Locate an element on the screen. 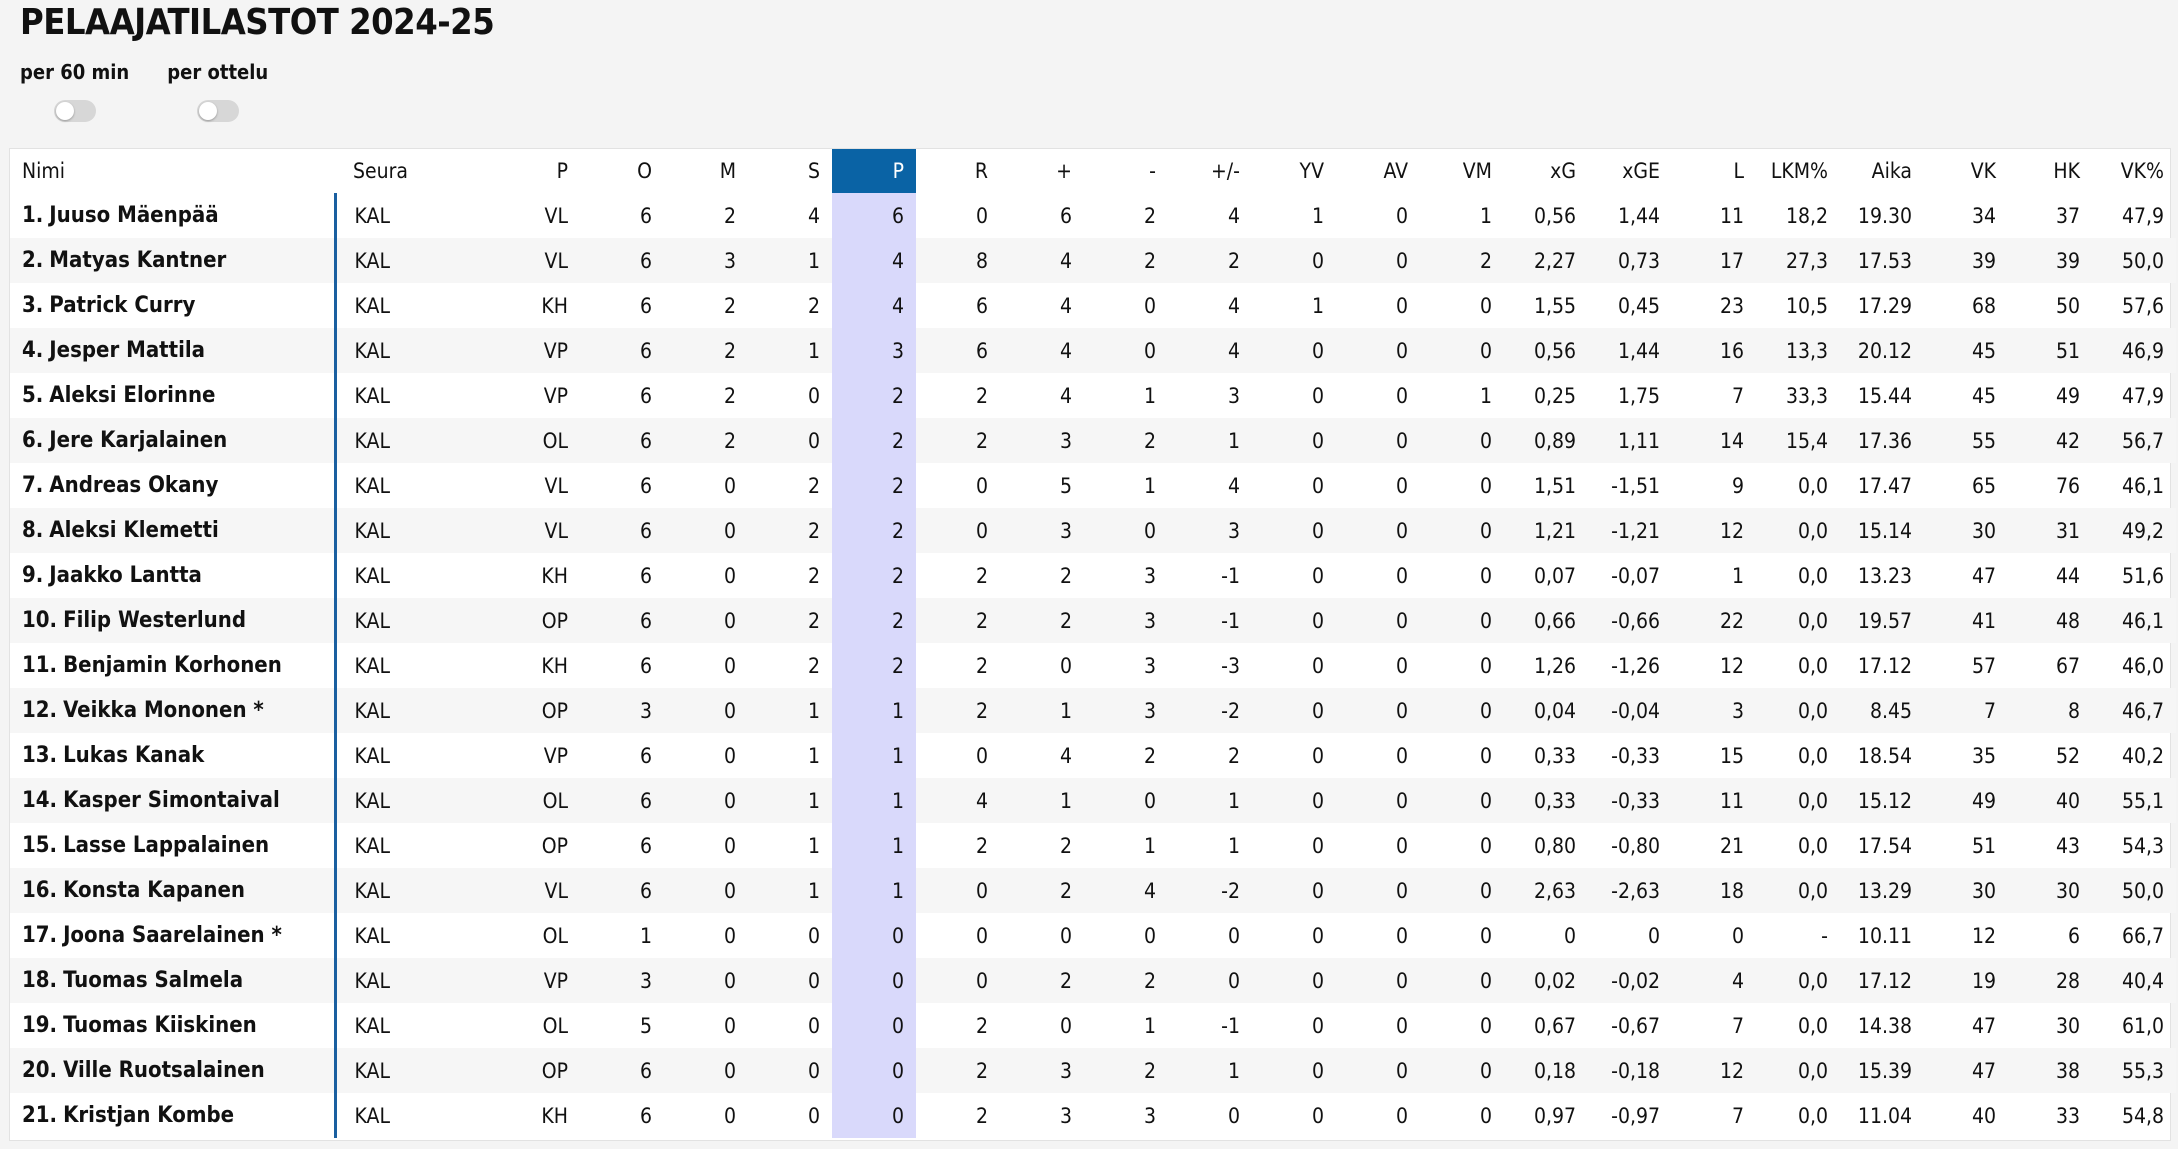 This screenshot has width=2178, height=1149. column-header: xGE is located at coordinates (1630, 171).